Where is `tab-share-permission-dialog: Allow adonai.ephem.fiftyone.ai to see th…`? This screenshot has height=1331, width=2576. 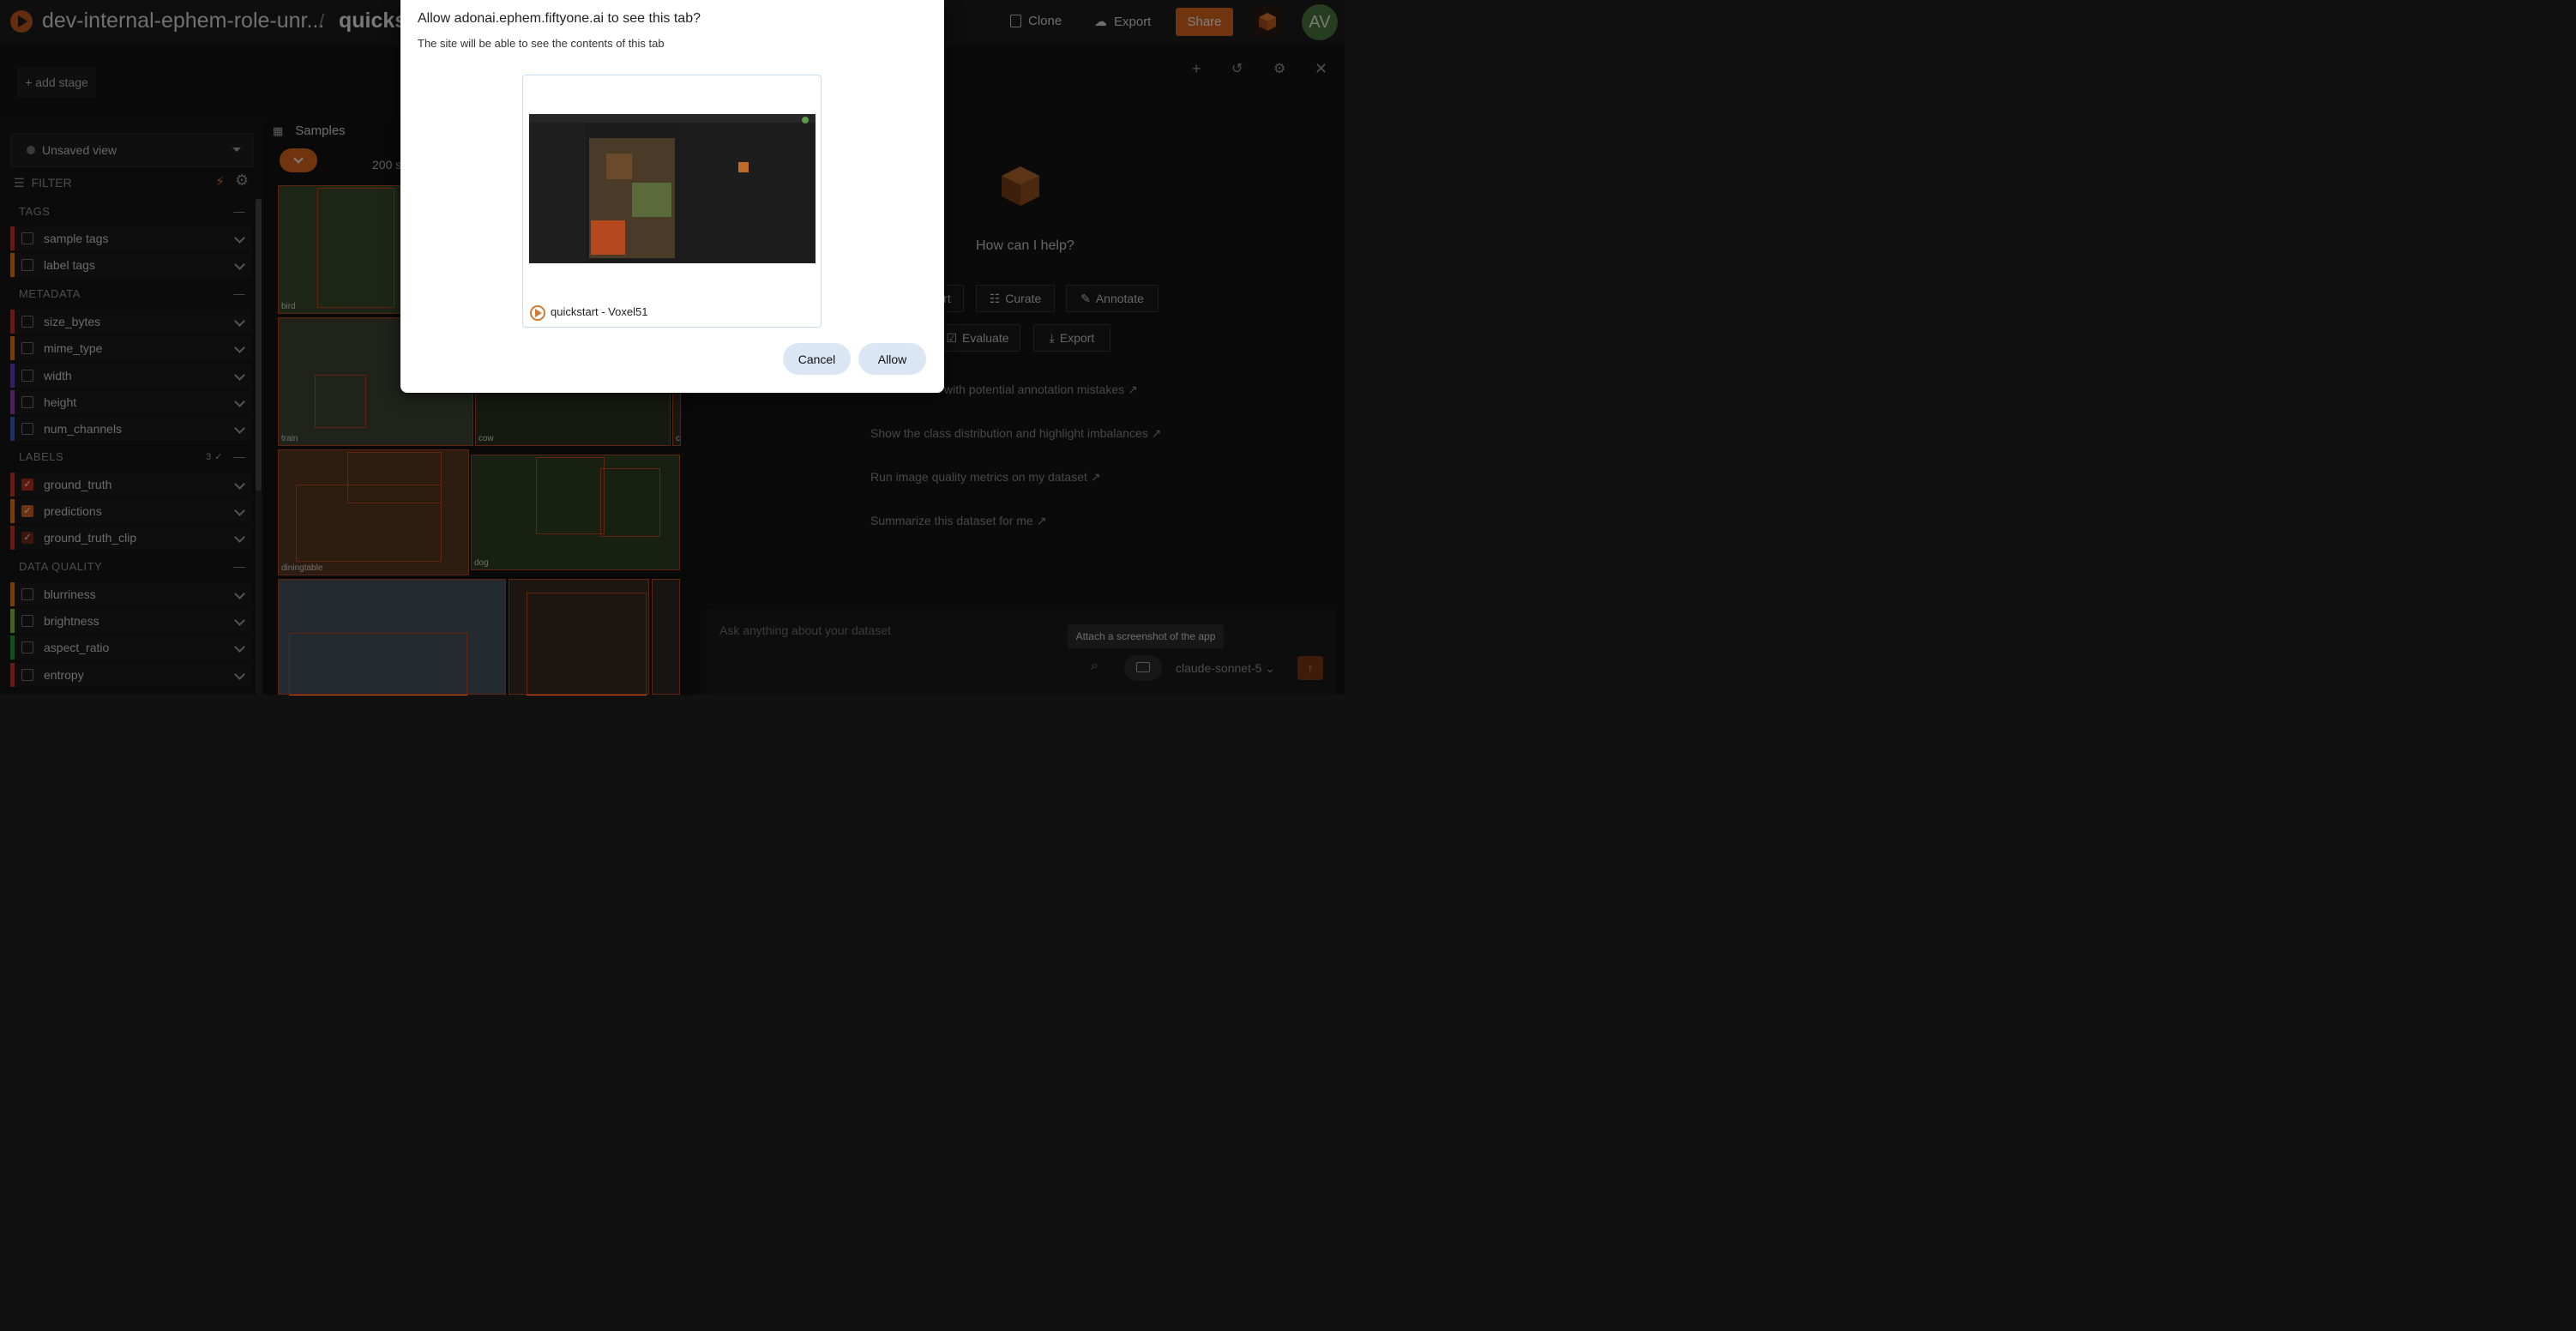 tab-share-permission-dialog: Allow adonai.ephem.fiftyone.ai to see th… is located at coordinates (672, 196).